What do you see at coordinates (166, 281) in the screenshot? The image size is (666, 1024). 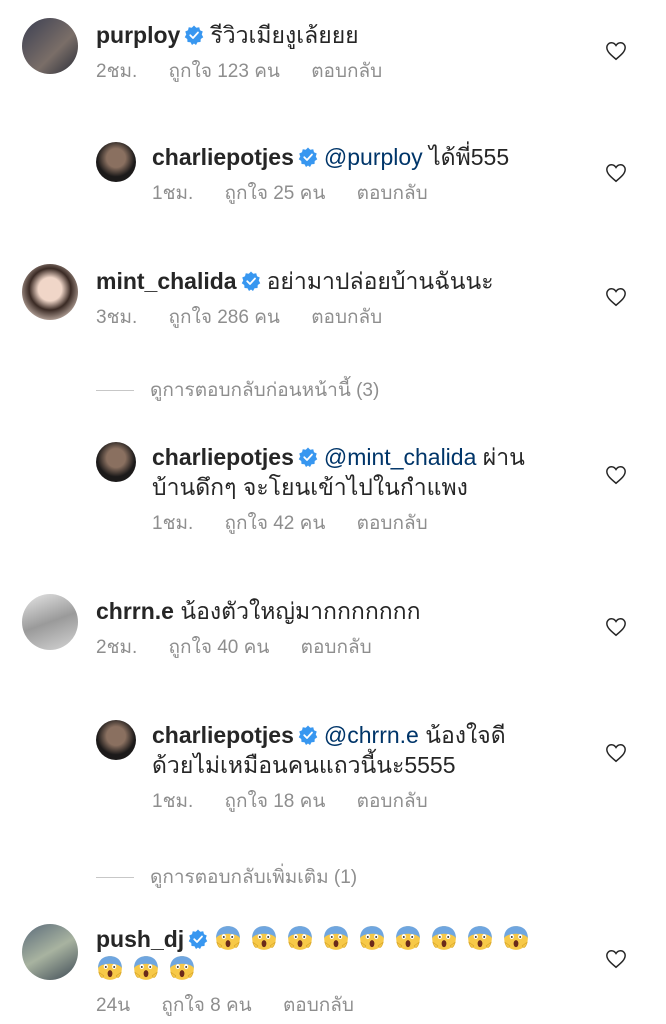 I see `username: mint_chalida` at bounding box center [166, 281].